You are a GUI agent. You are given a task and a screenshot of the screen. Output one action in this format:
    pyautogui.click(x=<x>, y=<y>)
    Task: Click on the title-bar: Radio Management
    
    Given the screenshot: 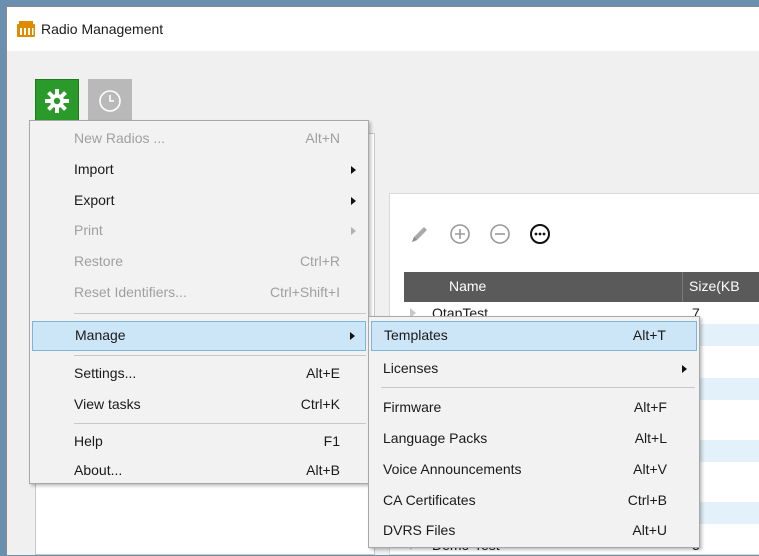 What is the action you would take?
    pyautogui.click(x=383, y=29)
    